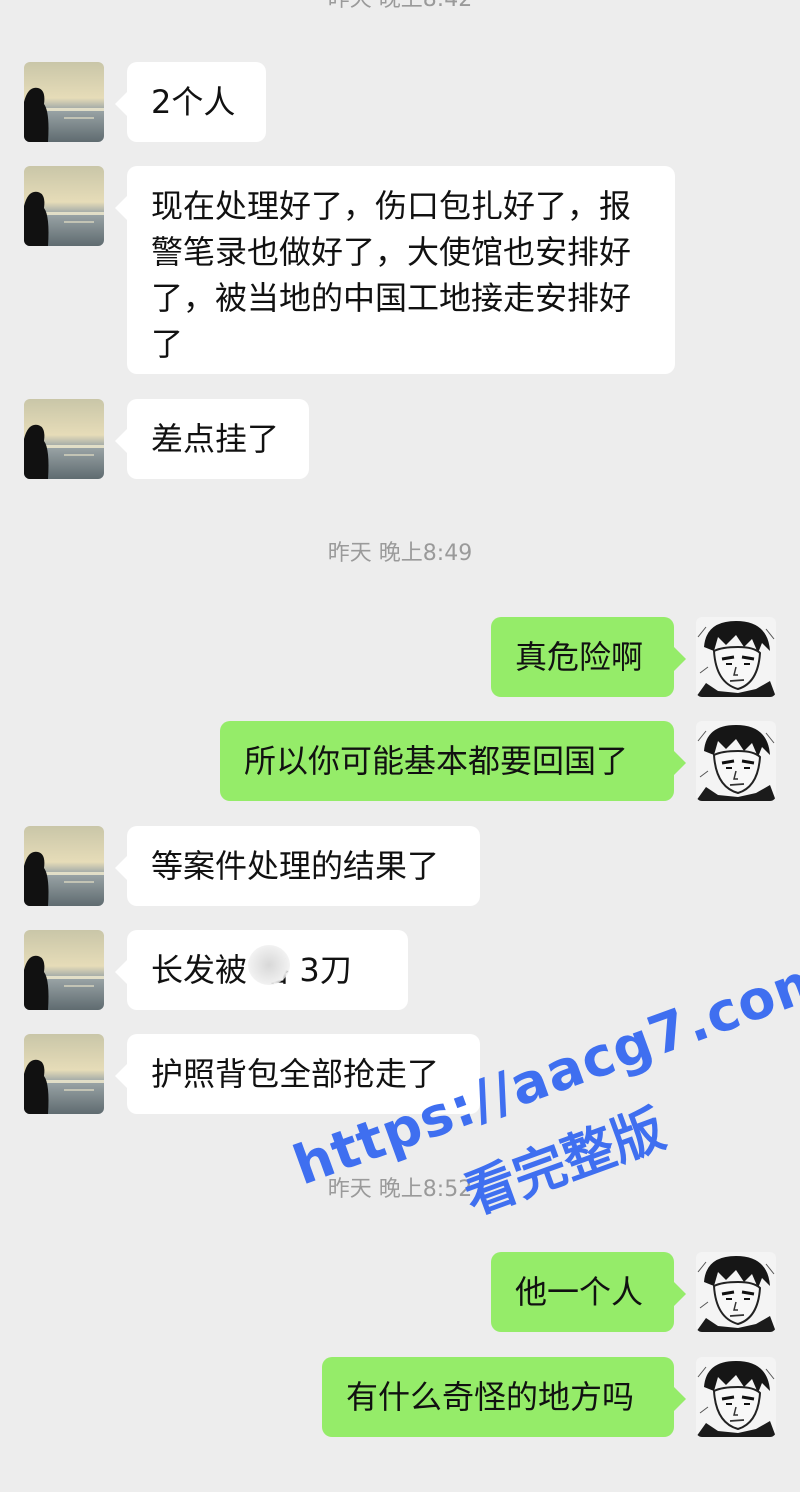 Image resolution: width=800 pixels, height=1492 pixels. What do you see at coordinates (400, 1189) in the screenshot?
I see `timestamp: 昨天 晚上8:52` at bounding box center [400, 1189].